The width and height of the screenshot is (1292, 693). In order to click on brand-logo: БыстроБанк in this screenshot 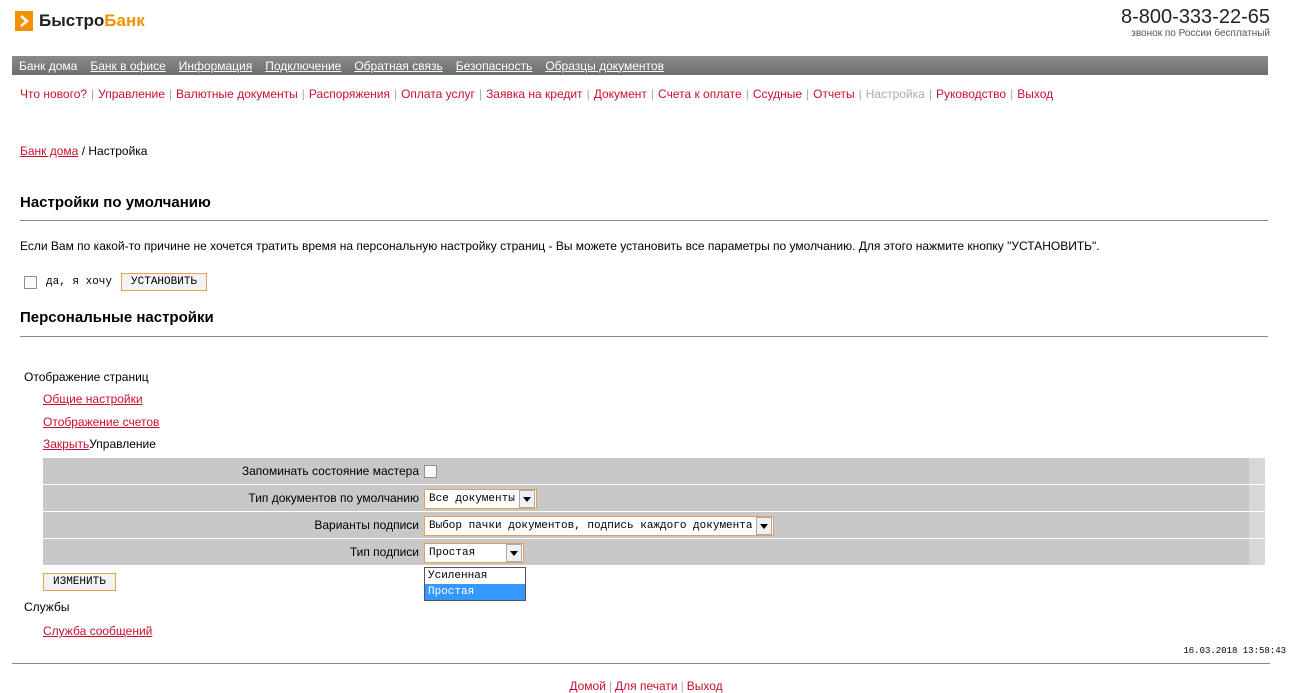, I will do `click(80, 21)`.